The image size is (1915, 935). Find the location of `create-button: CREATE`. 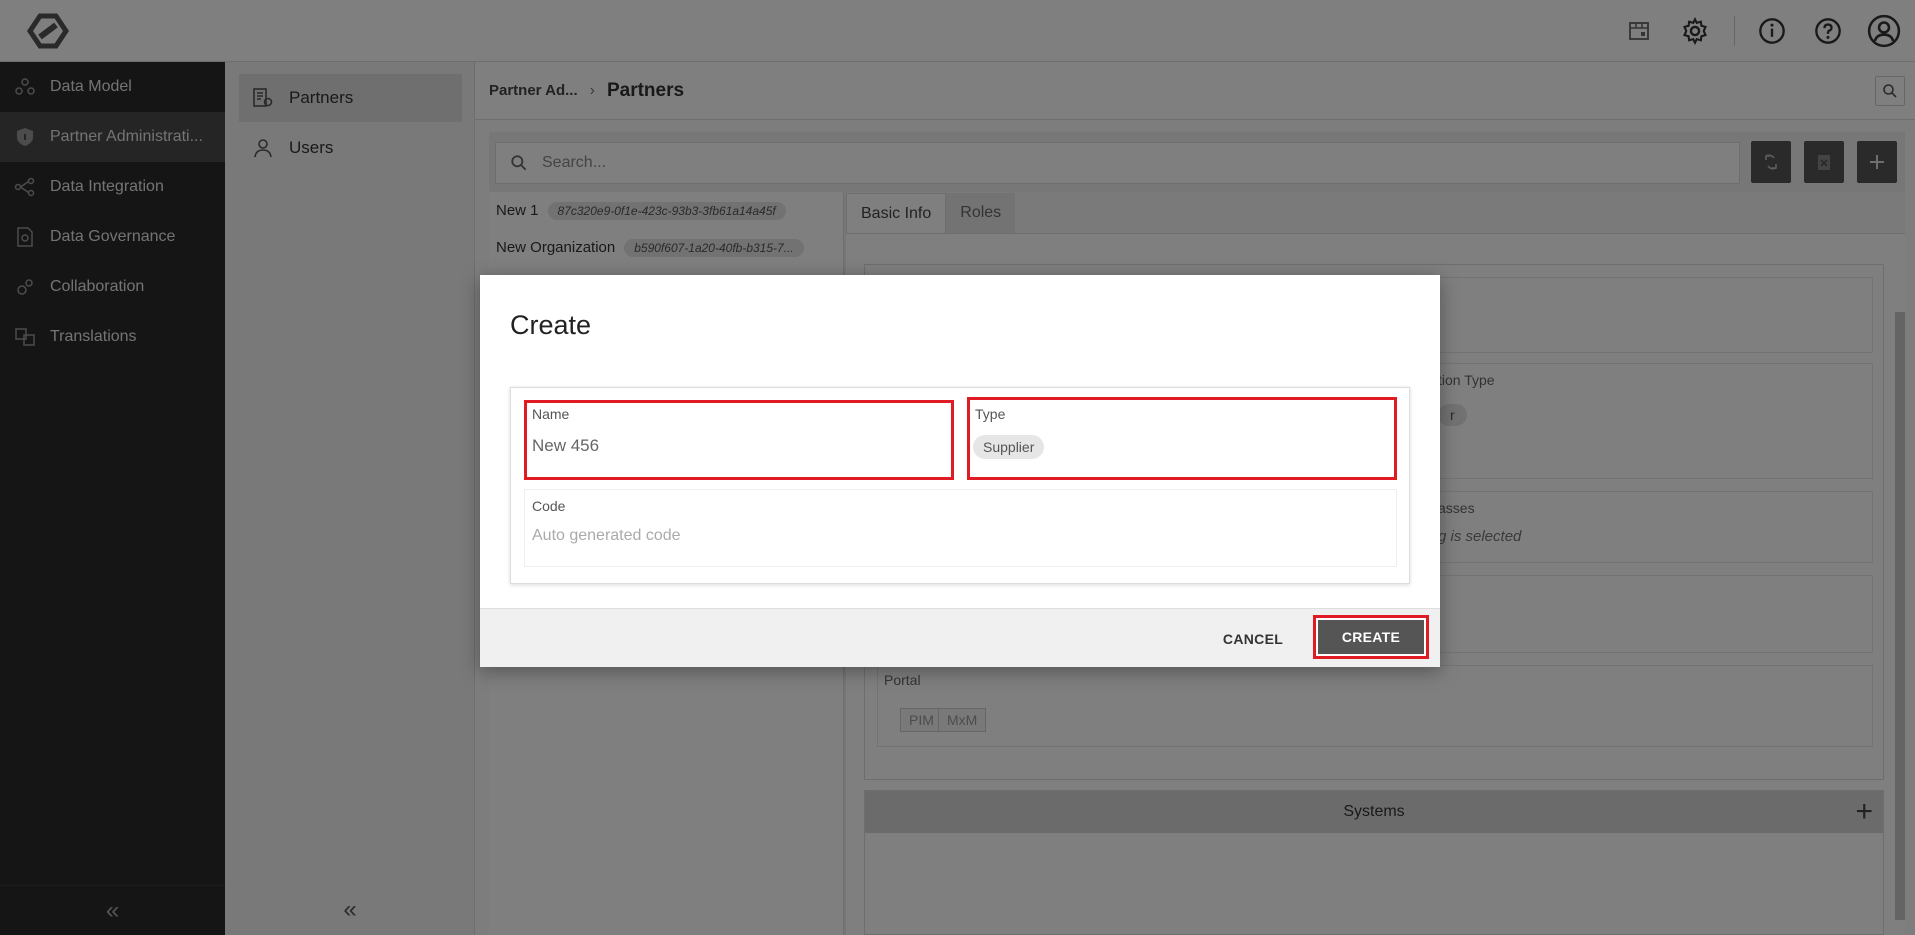

create-button: CREATE is located at coordinates (1371, 637).